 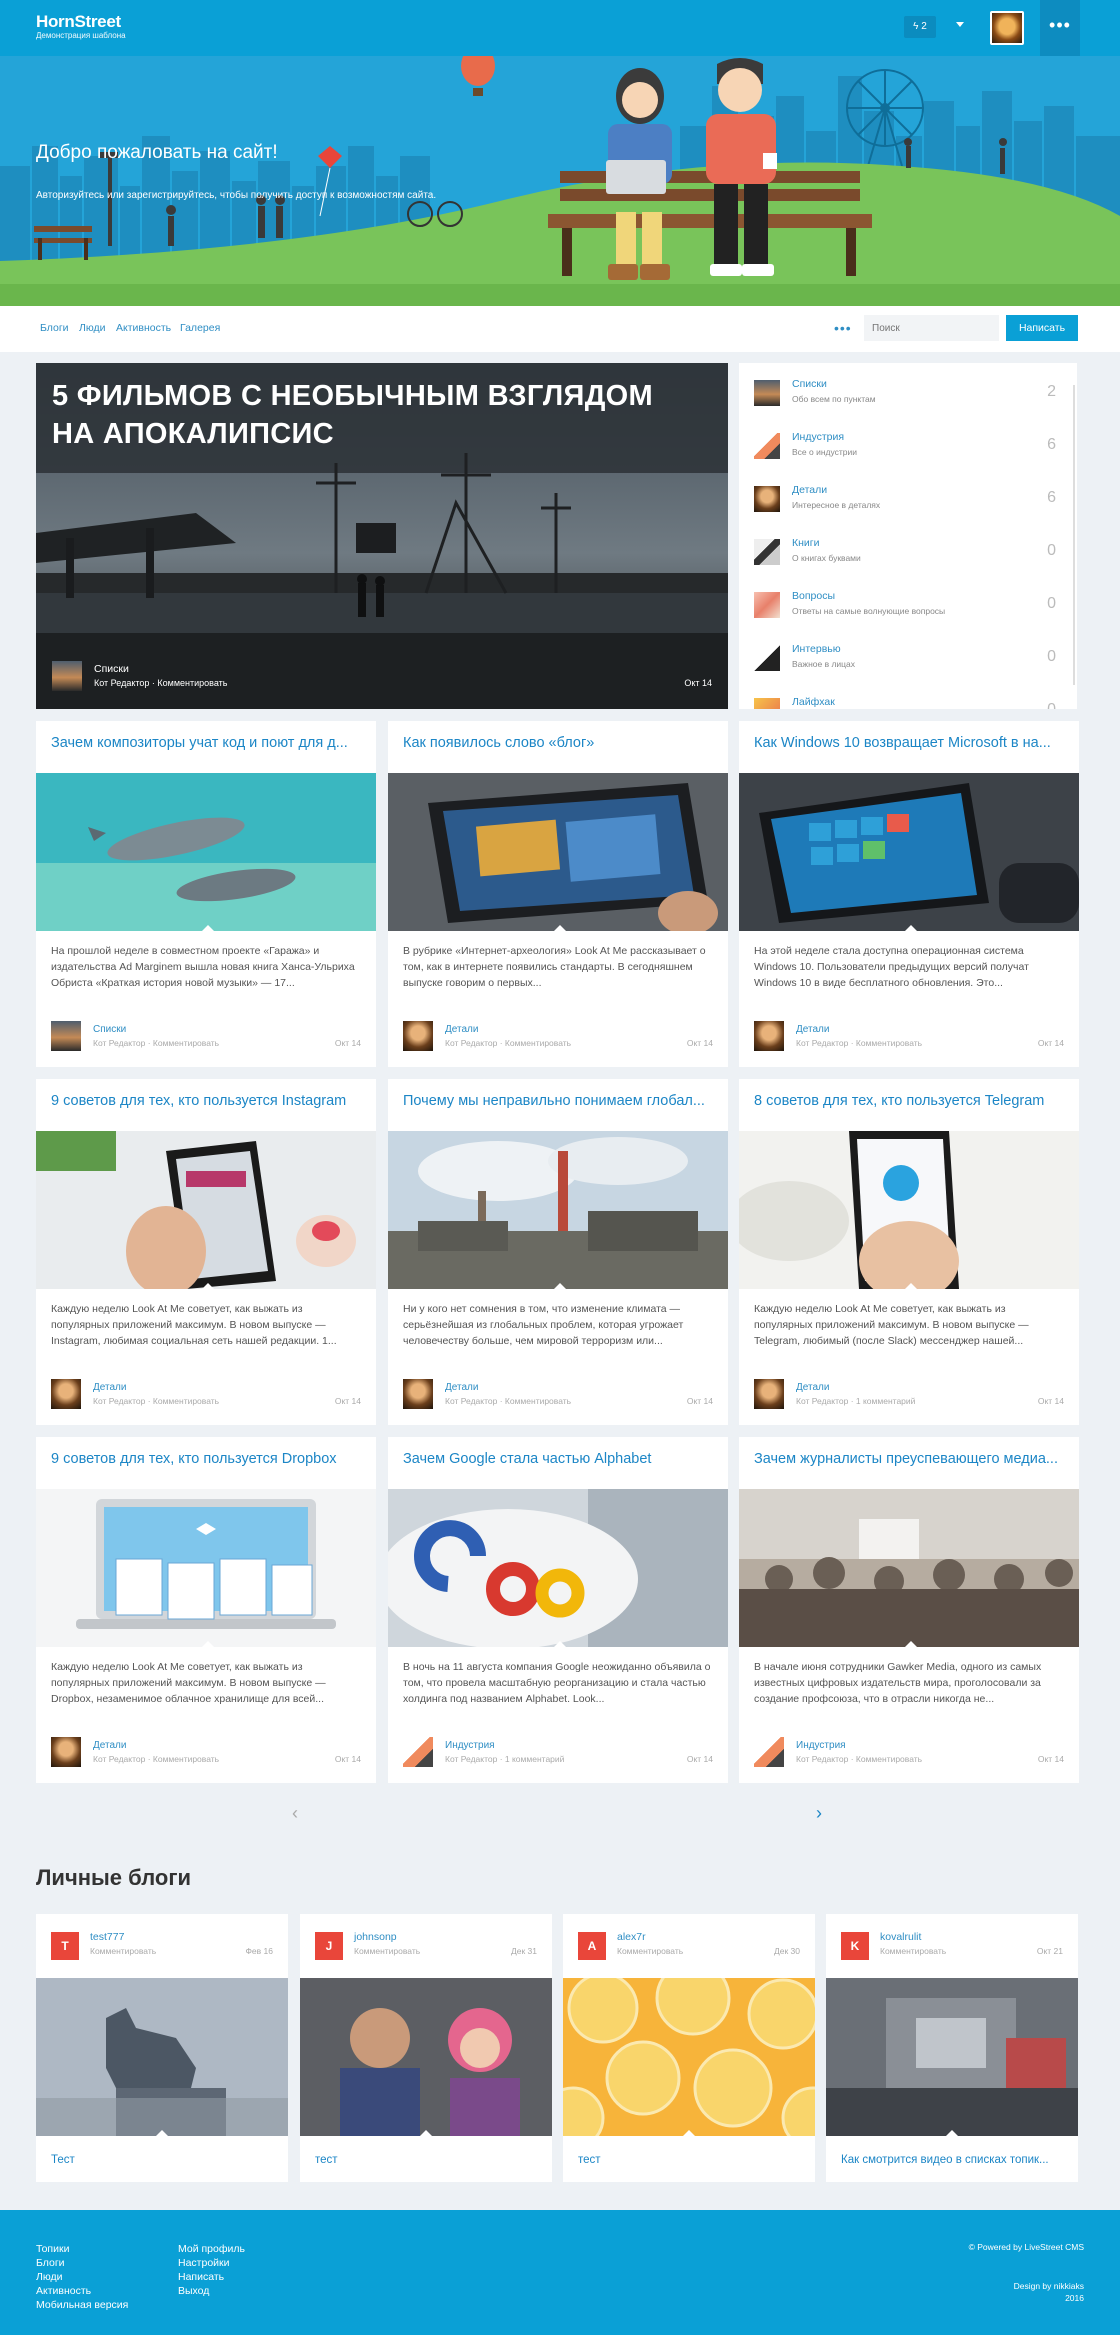 What do you see at coordinates (819, 1813) in the screenshot?
I see `next-page-icon: ›` at bounding box center [819, 1813].